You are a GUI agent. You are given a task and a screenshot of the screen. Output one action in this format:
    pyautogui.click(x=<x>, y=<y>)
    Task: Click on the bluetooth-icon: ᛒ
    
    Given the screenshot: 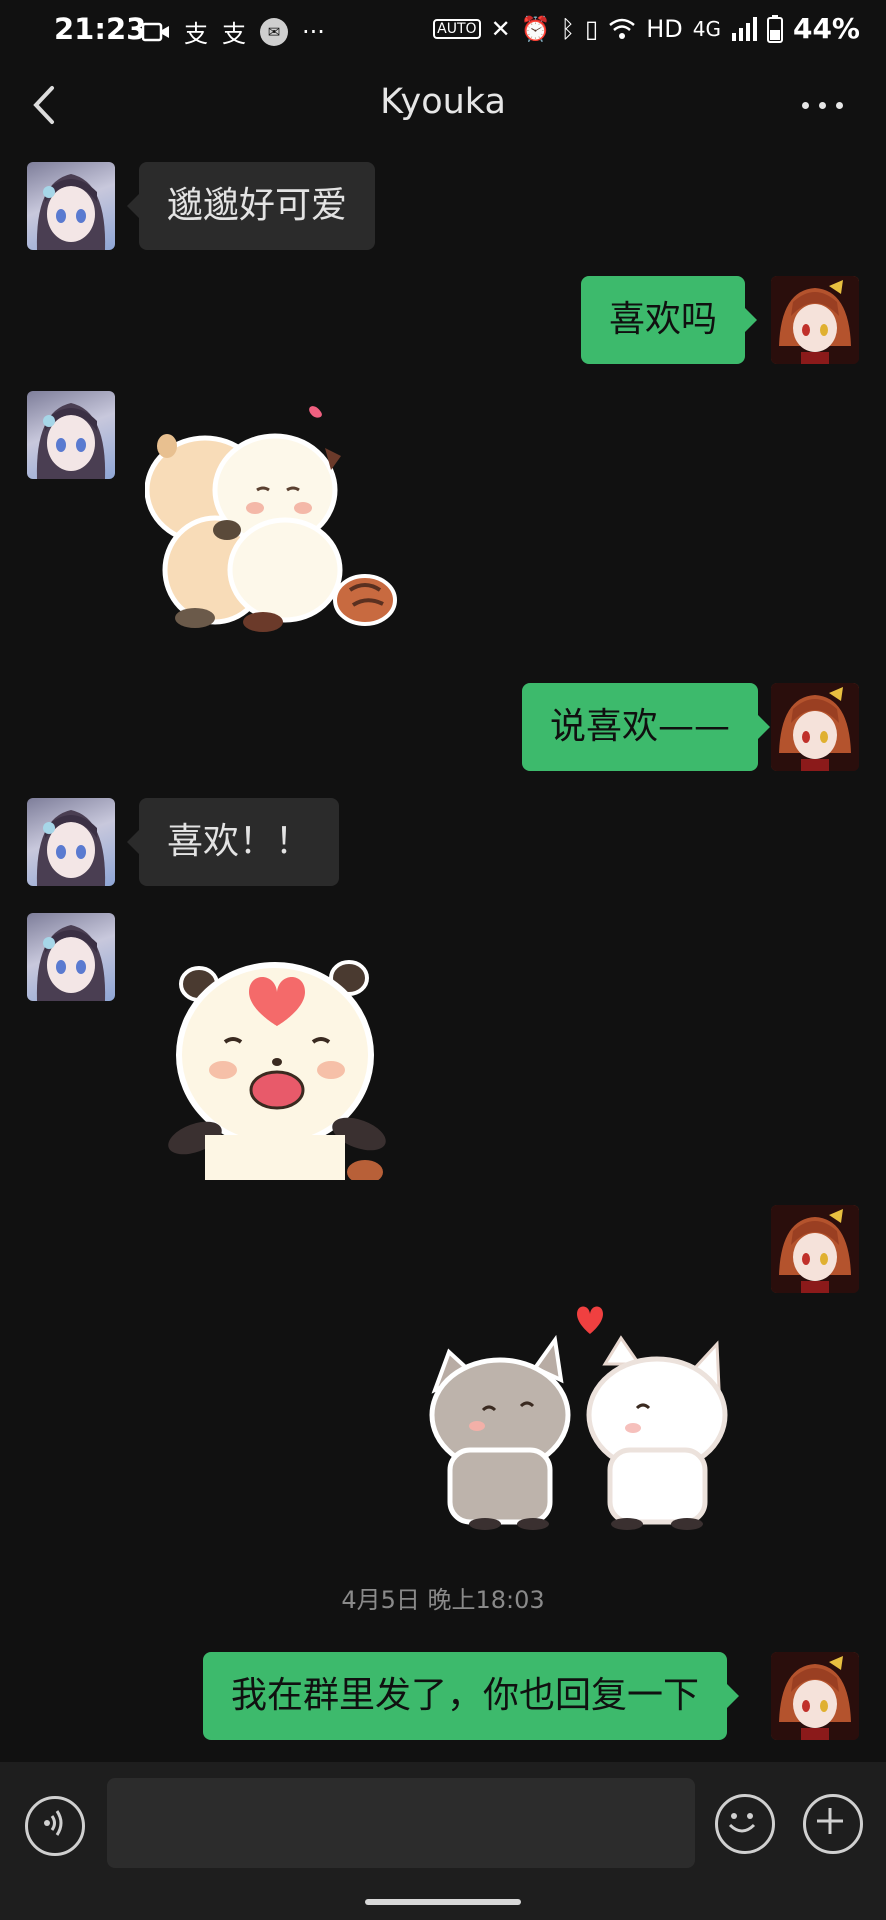 What is the action you would take?
    pyautogui.click(x=567, y=28)
    